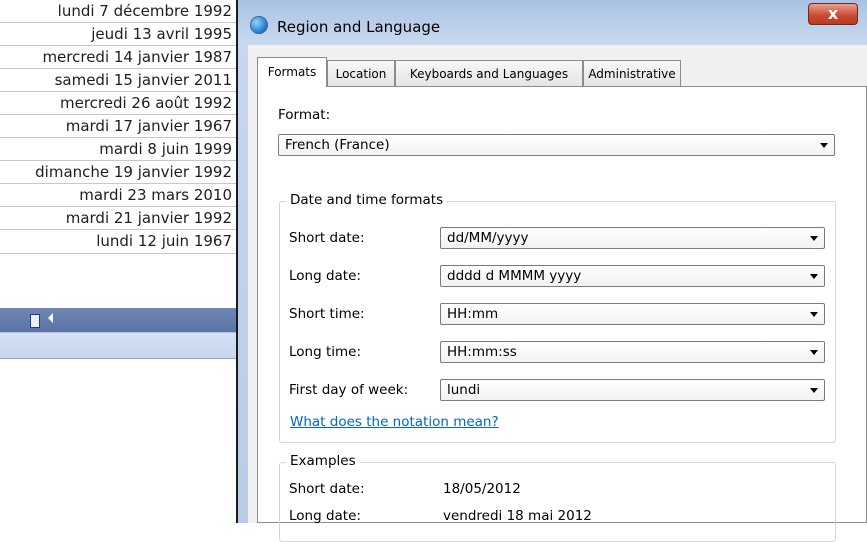  I want to click on list-item: samedi 15 janvier 2011, so click(118, 80).